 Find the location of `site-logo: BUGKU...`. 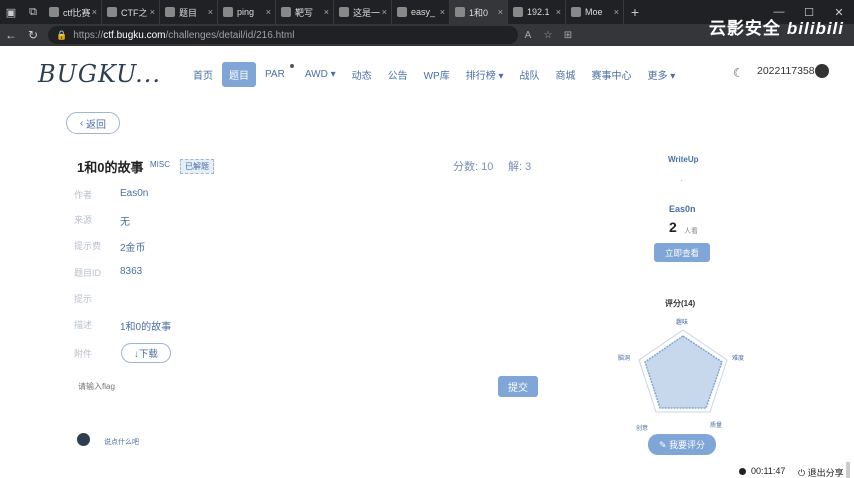

site-logo: BUGKU... is located at coordinates (99, 74).